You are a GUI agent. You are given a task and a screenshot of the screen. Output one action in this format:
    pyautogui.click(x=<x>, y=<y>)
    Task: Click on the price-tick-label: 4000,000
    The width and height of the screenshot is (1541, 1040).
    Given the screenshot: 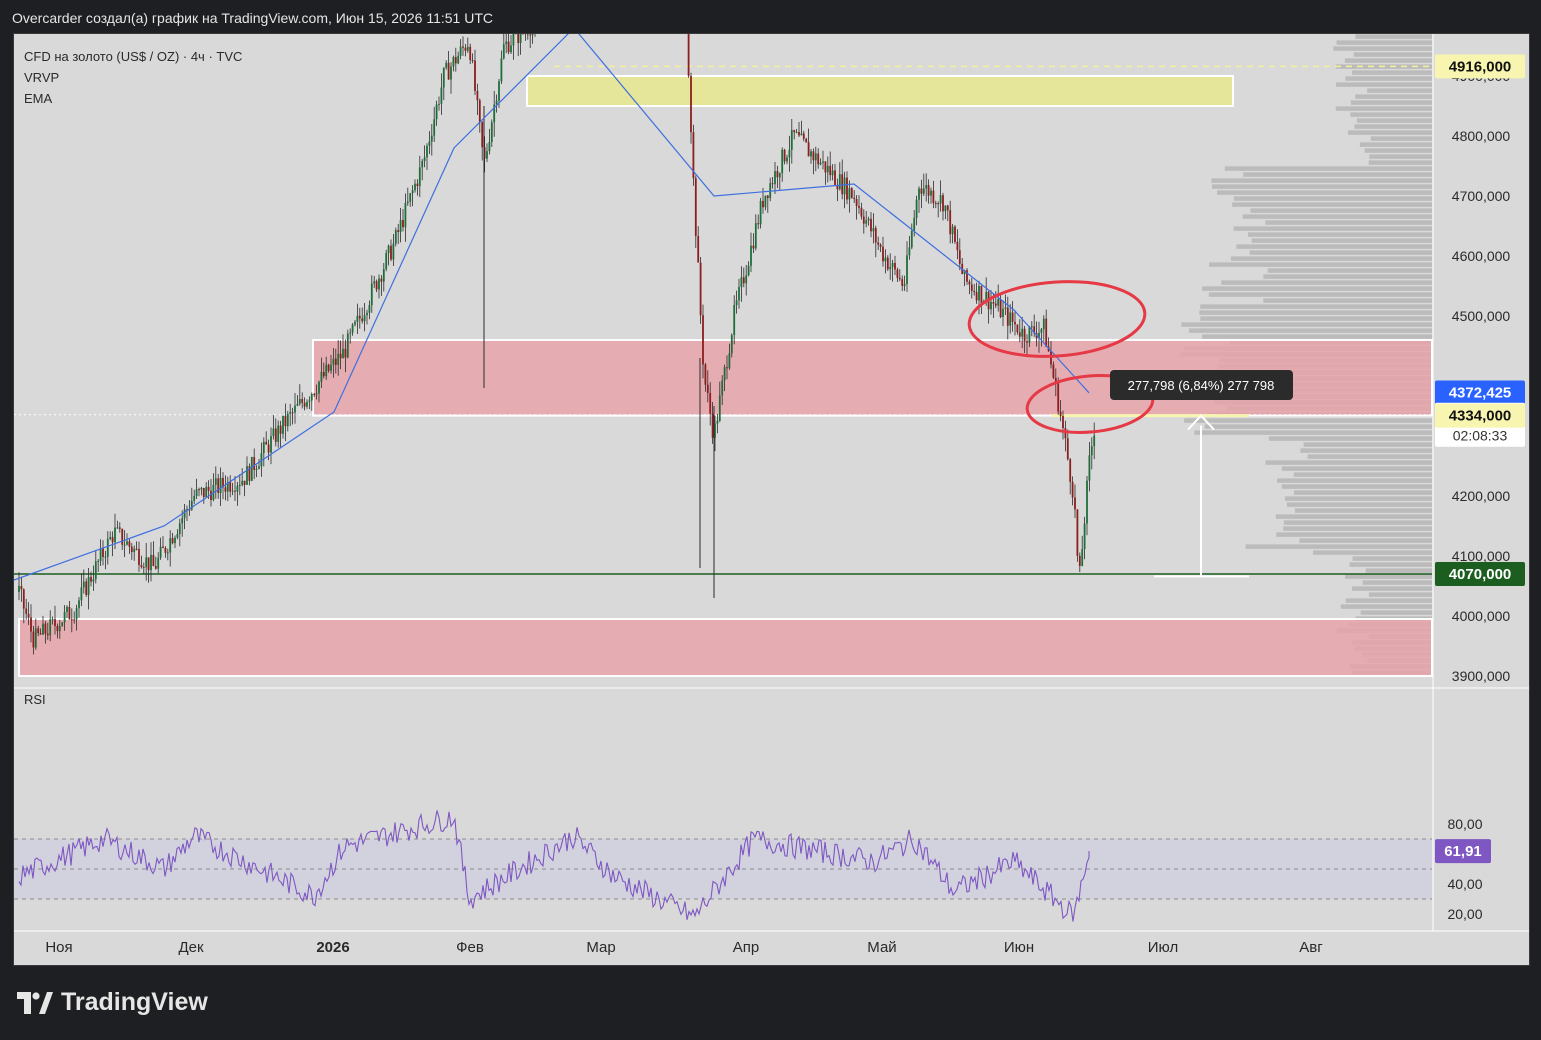 What is the action you would take?
    pyautogui.click(x=1481, y=616)
    